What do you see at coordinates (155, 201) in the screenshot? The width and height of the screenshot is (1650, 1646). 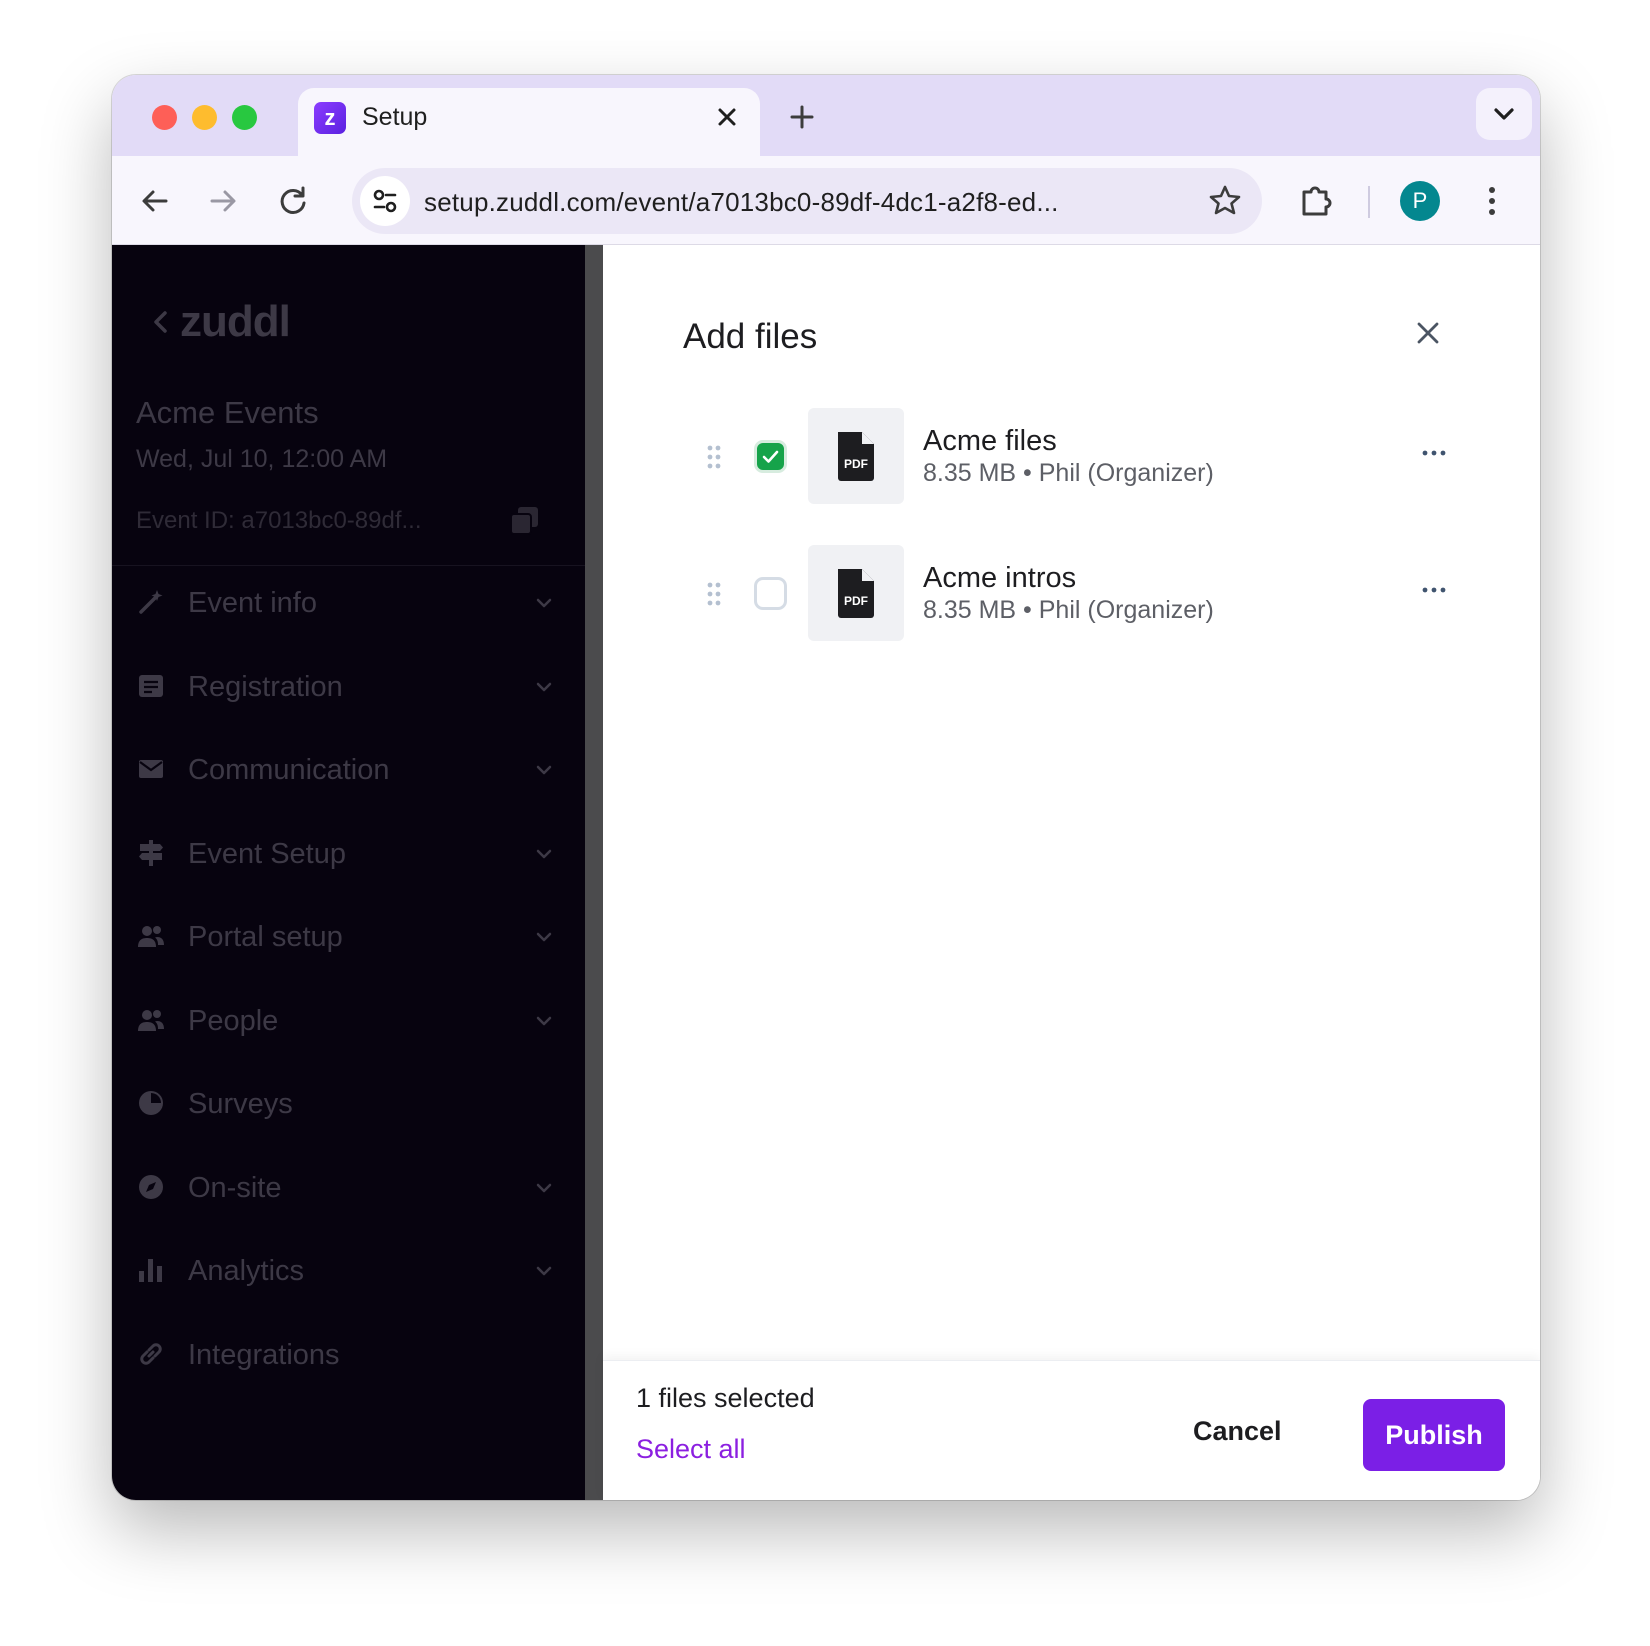 I see `back-arrow-icon` at bounding box center [155, 201].